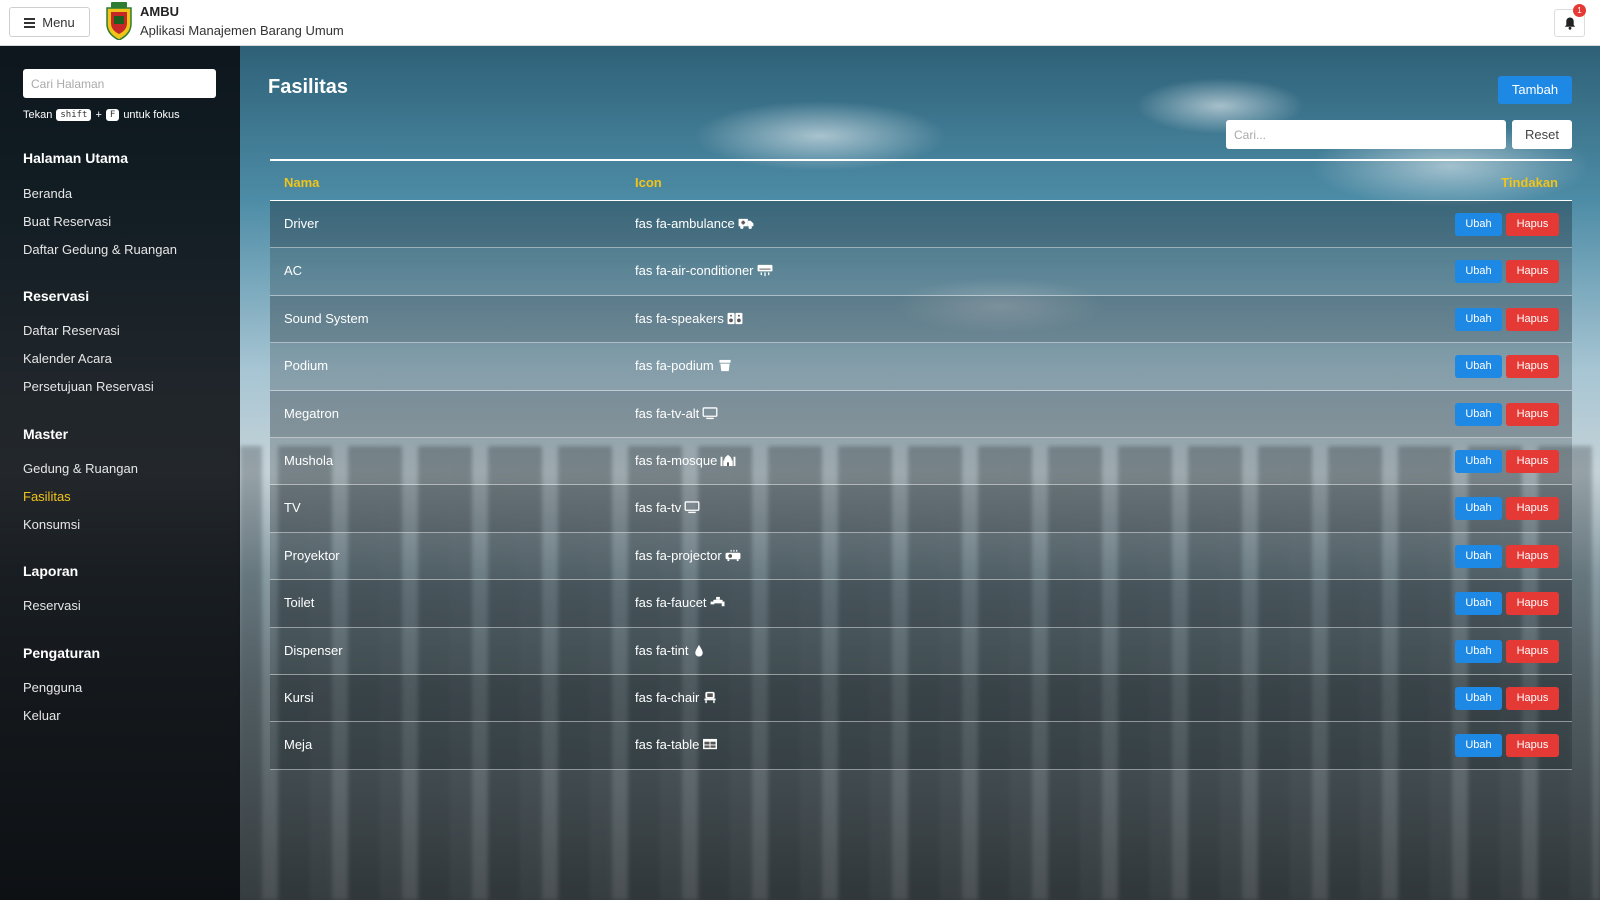  Describe the element at coordinates (38, 115) in the screenshot. I see `hint-prefix: Tekan` at that location.